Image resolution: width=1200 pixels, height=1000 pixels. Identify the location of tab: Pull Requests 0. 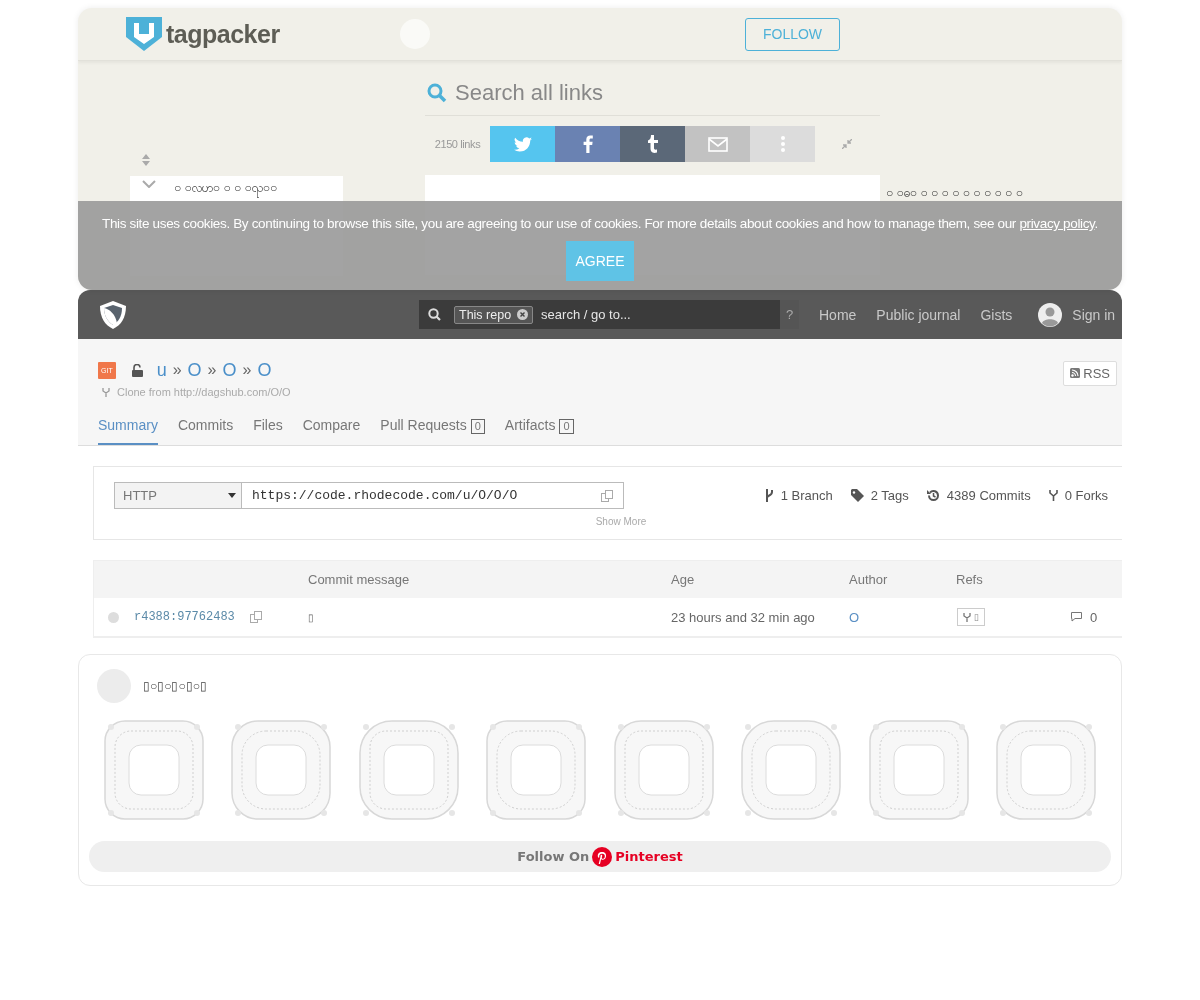
(432, 431).